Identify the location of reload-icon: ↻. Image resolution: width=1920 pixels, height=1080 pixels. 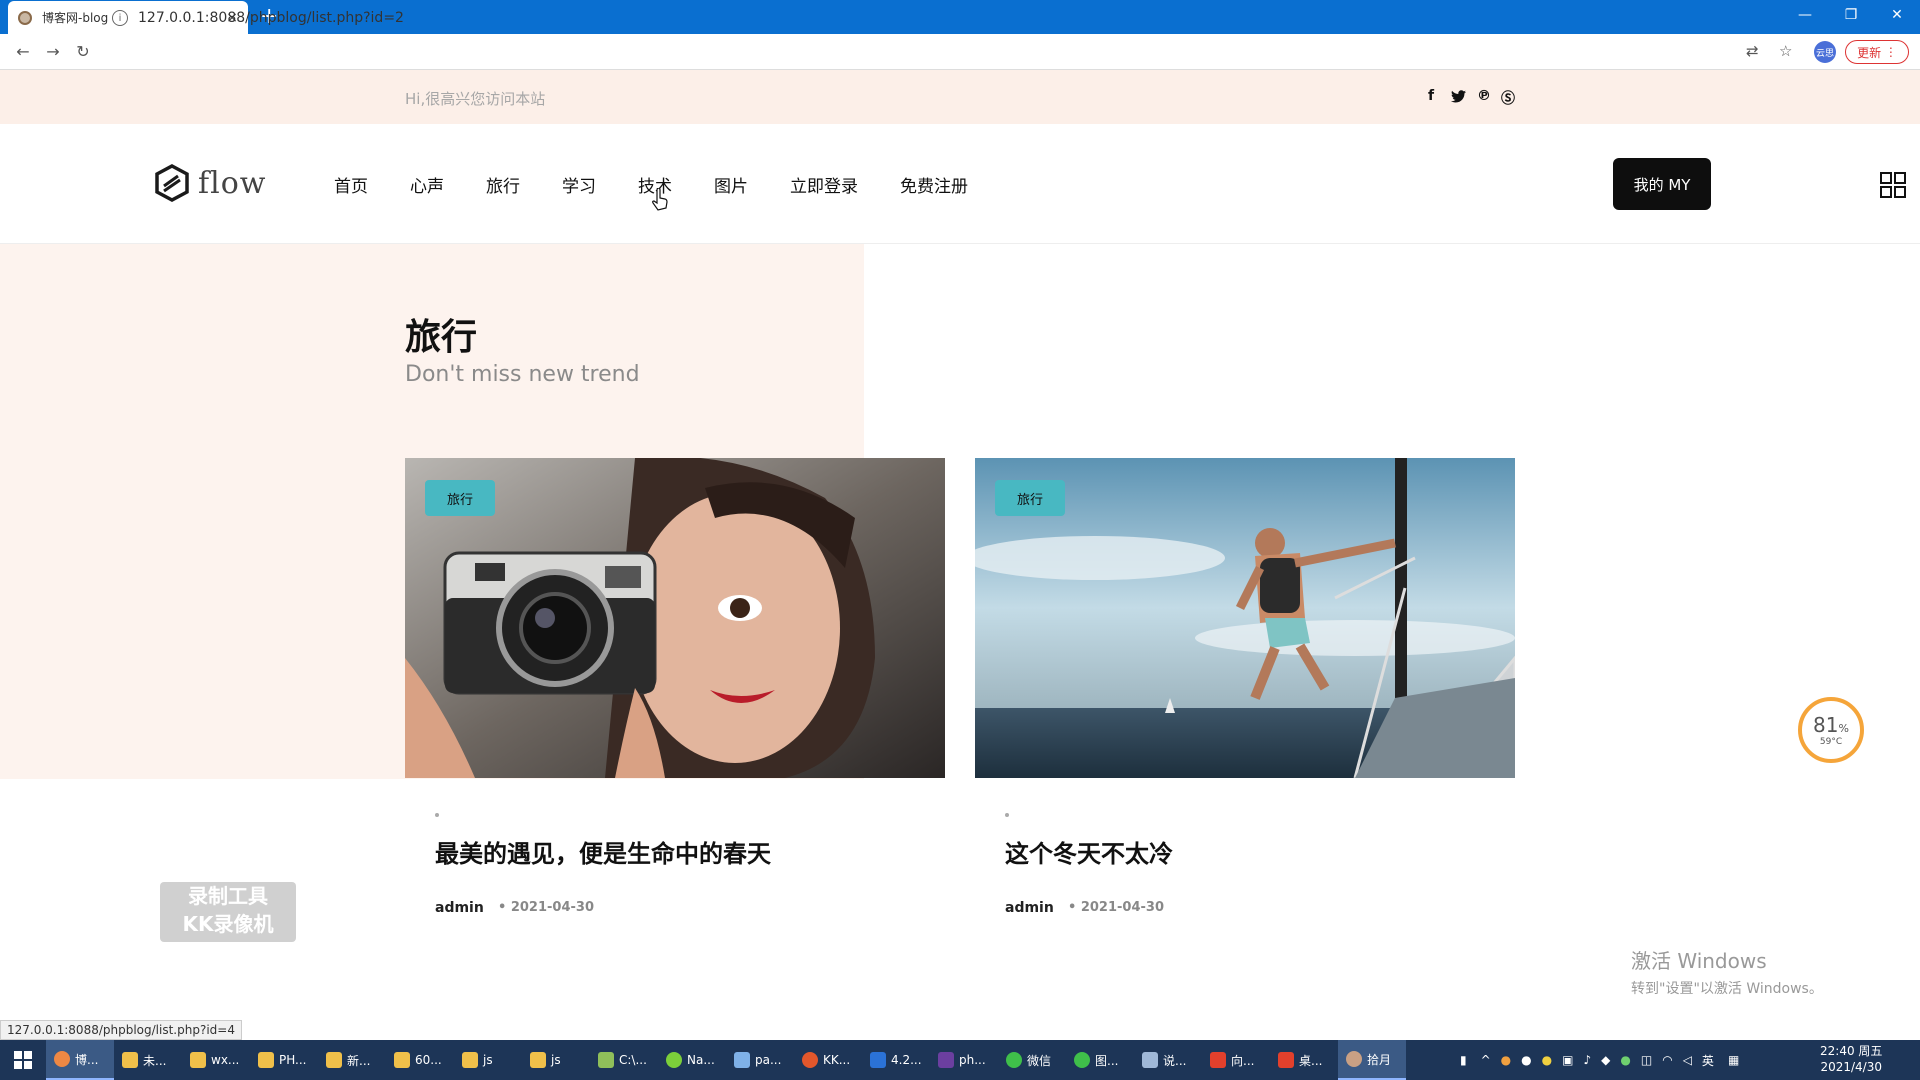
(83, 51).